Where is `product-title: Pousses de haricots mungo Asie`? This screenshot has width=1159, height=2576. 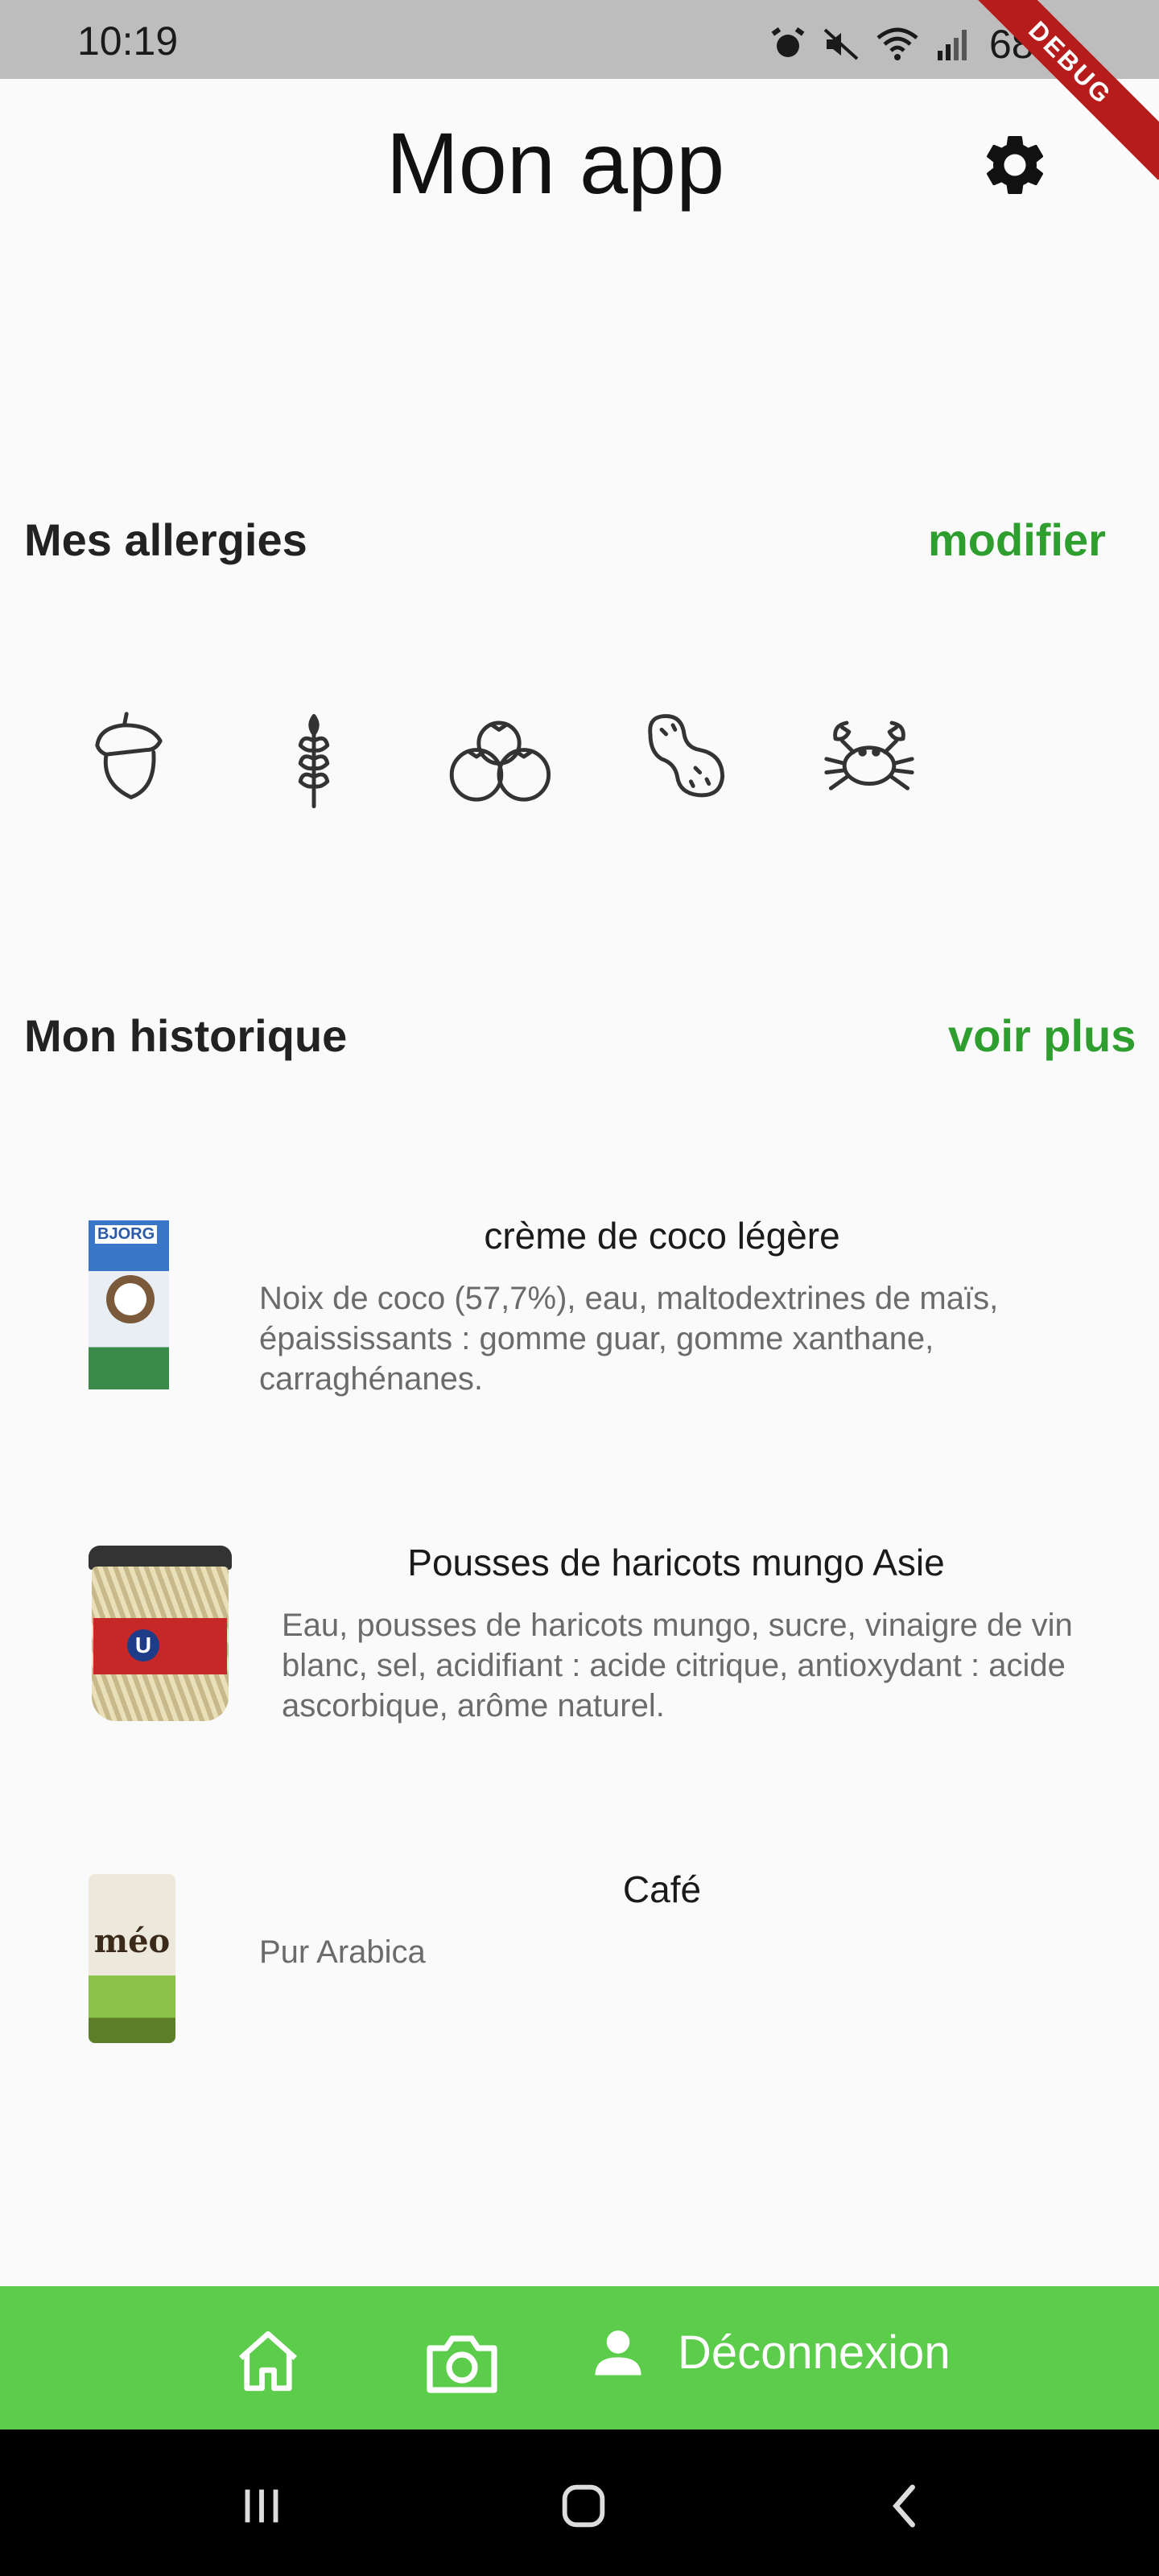 product-title: Pousses de haricots mungo Asie is located at coordinates (676, 1562).